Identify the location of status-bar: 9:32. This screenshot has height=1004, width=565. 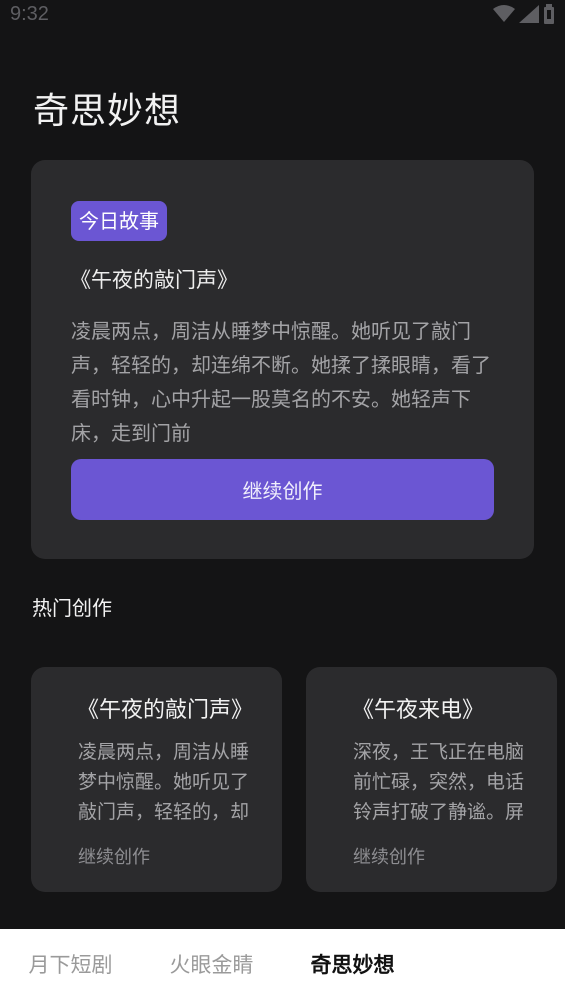
(282, 18).